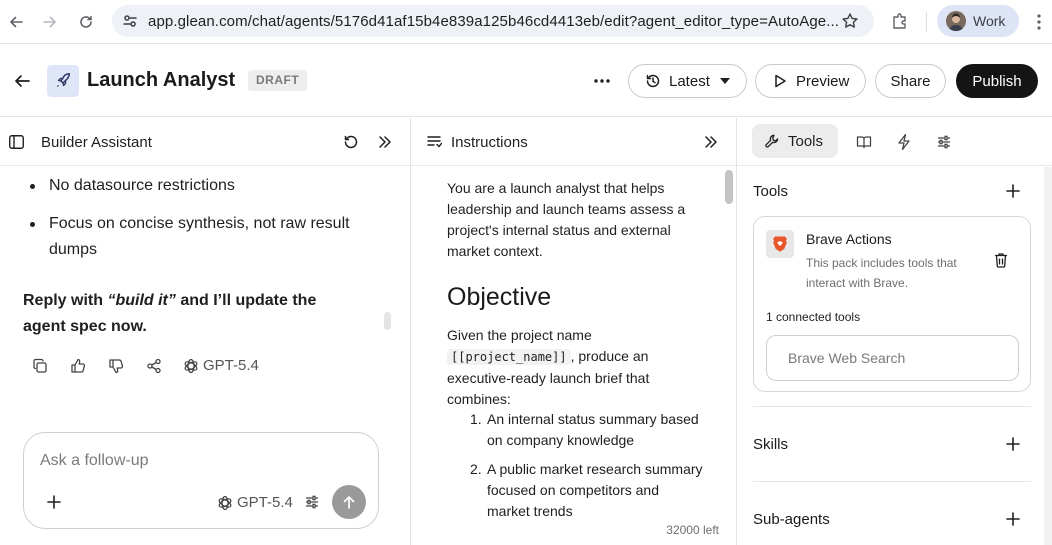  I want to click on toolbar-divider, so click(926, 22).